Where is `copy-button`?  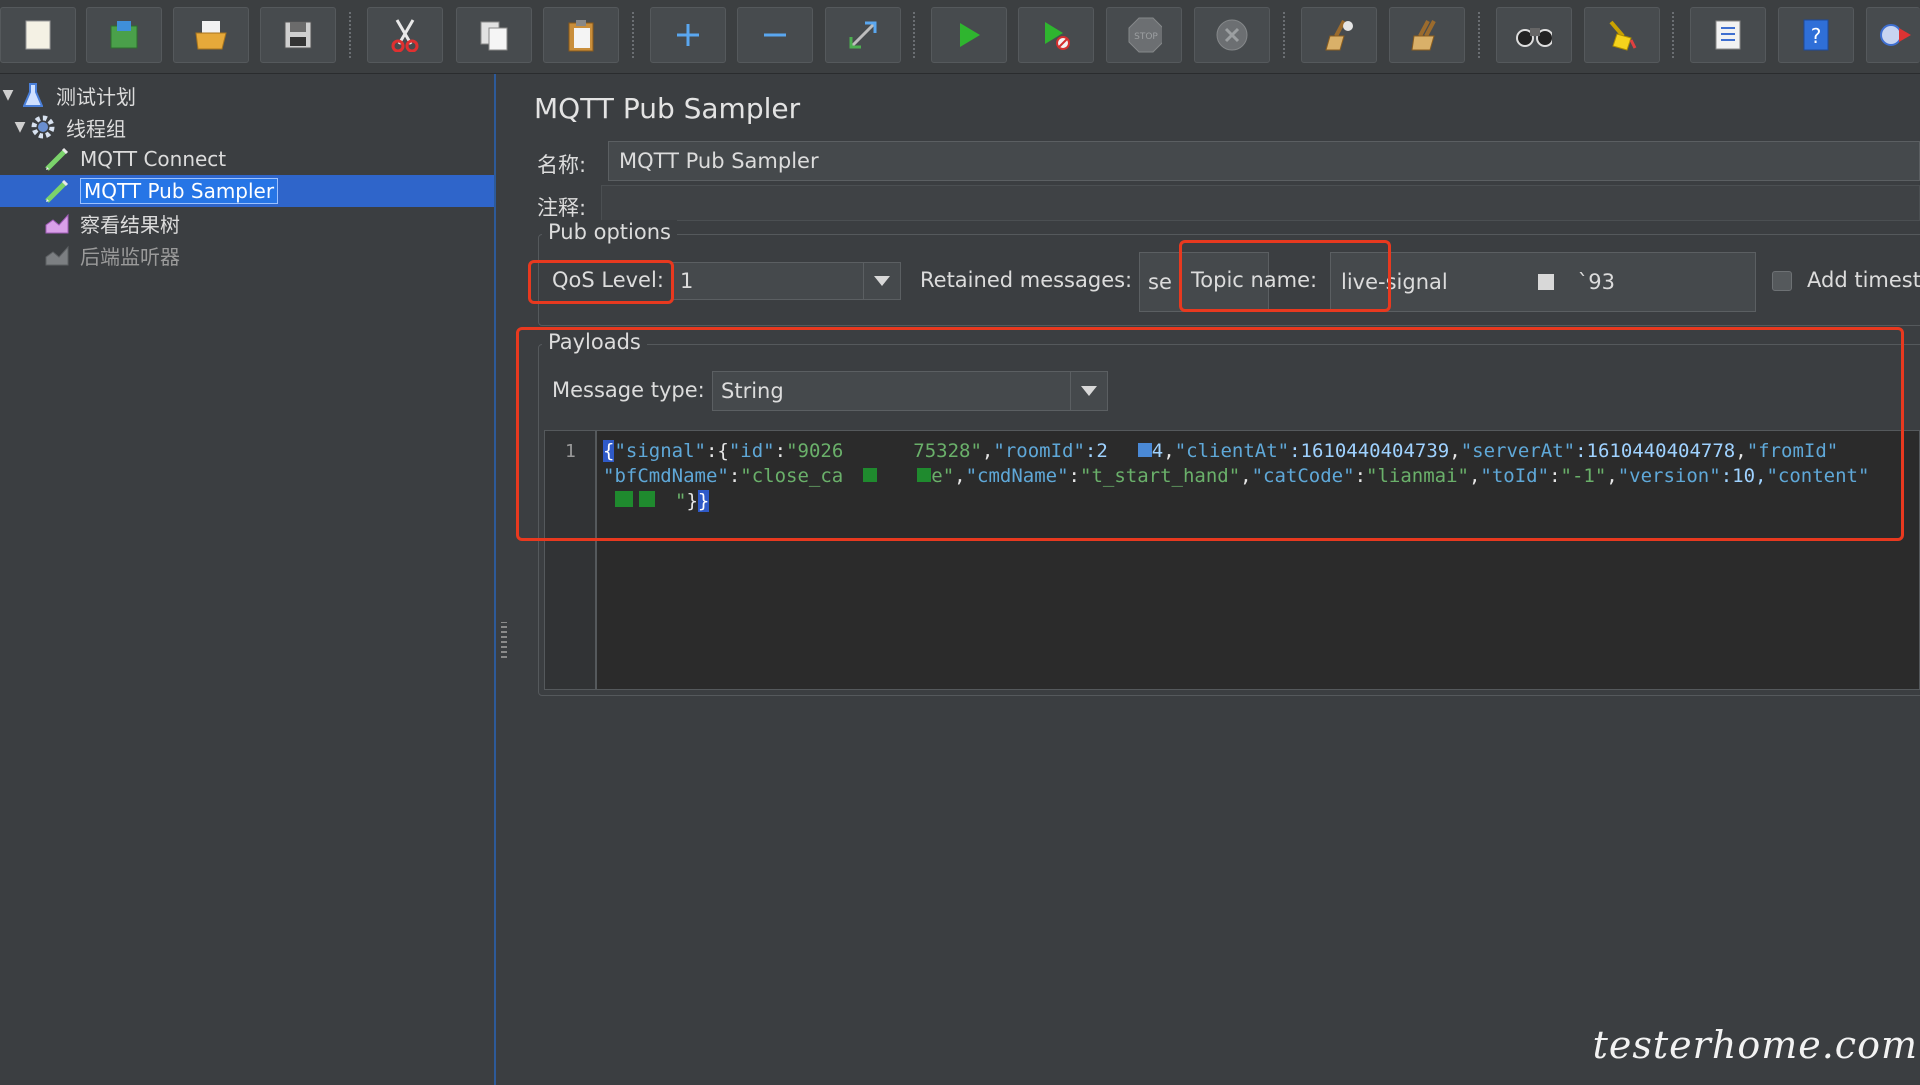 copy-button is located at coordinates (494, 35).